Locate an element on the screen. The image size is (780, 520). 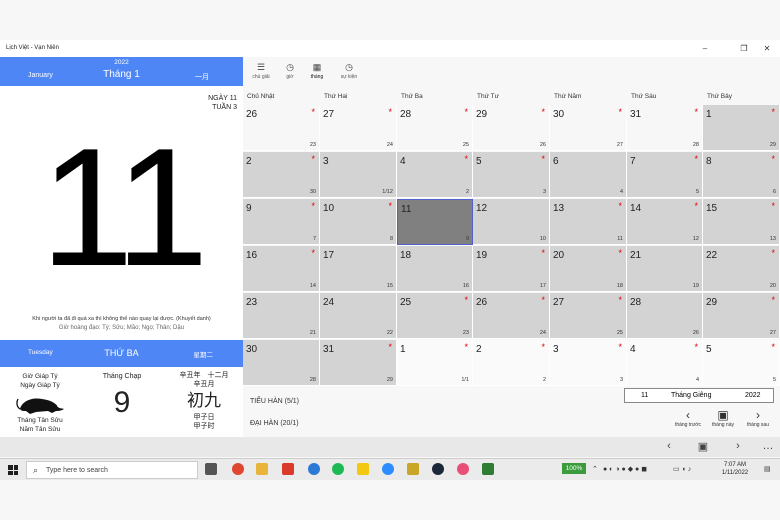
back-chevron-icon: ‹ is located at coordinates (669, 446).